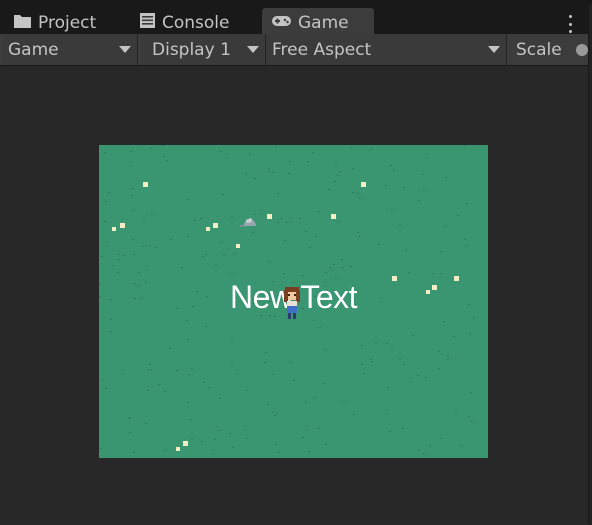 The height and width of the screenshot is (525, 592). I want to click on game-toolbar: Game Display 1 Free Aspect Scale, so click(296, 50).